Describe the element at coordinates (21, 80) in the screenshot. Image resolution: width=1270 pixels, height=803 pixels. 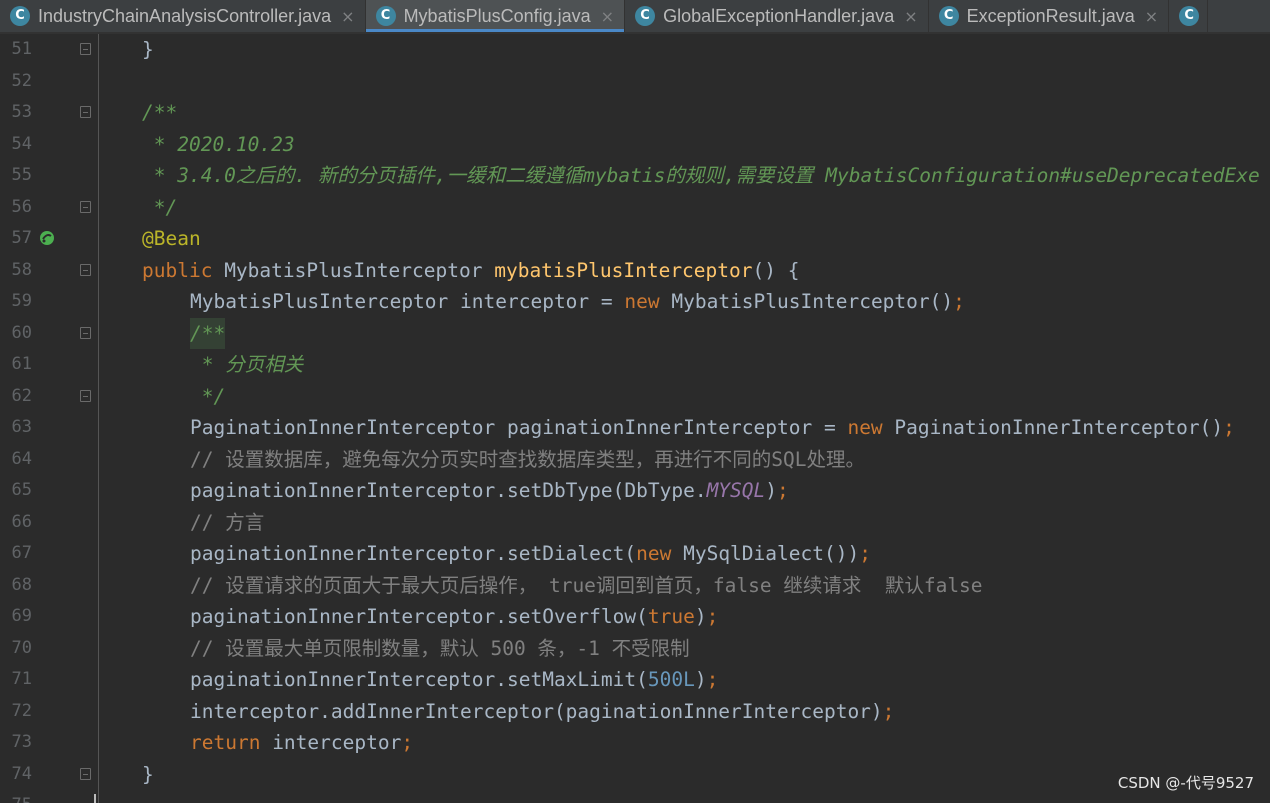
I see `line-number: 52` at that location.